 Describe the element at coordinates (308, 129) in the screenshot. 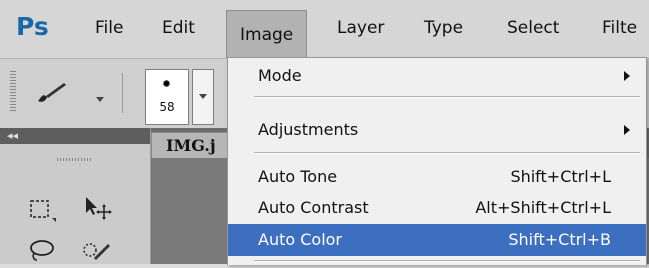

I see `menu-item-label: Adjustments` at that location.